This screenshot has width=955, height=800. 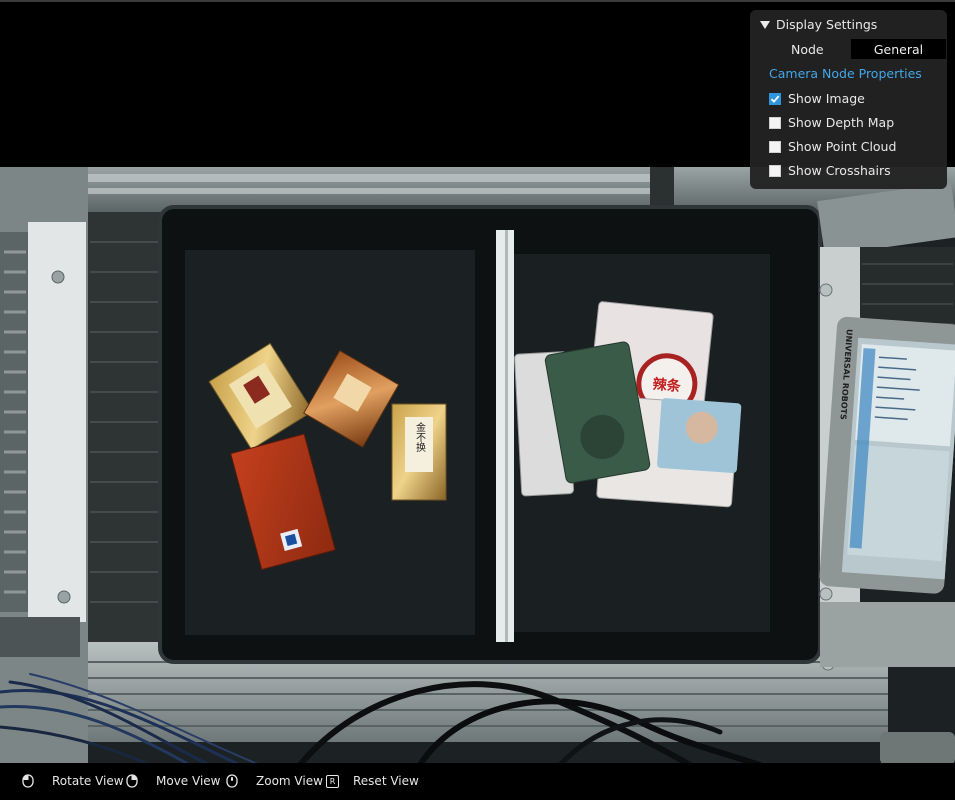 I want to click on show-crosshairs-option: Show Crosshairs, so click(x=830, y=170).